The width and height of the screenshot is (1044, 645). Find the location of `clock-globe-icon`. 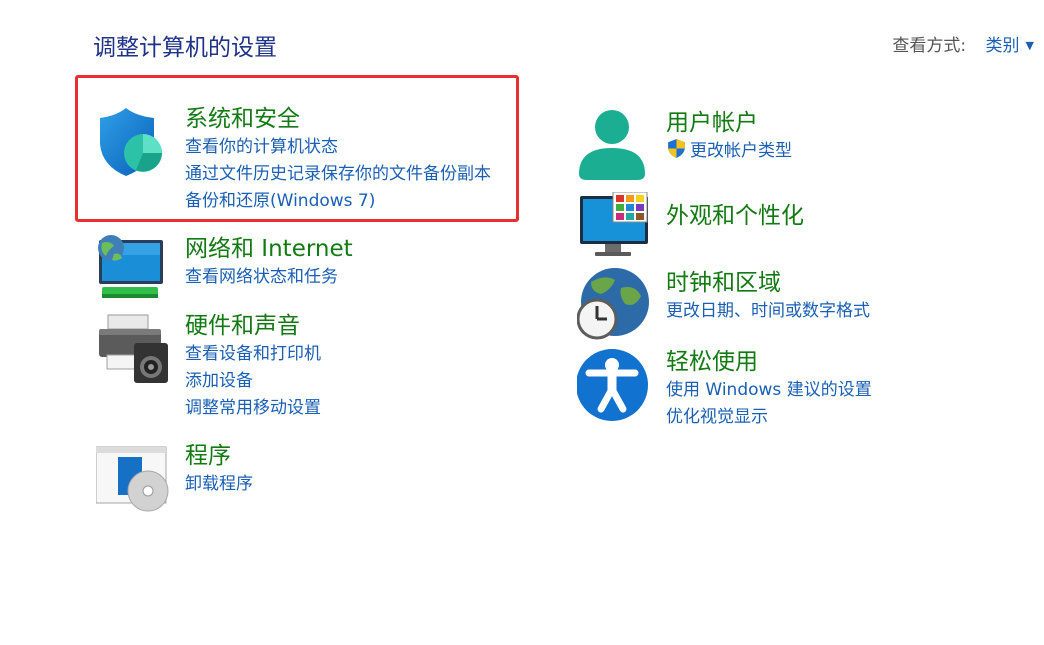

clock-globe-icon is located at coordinates (615, 306).